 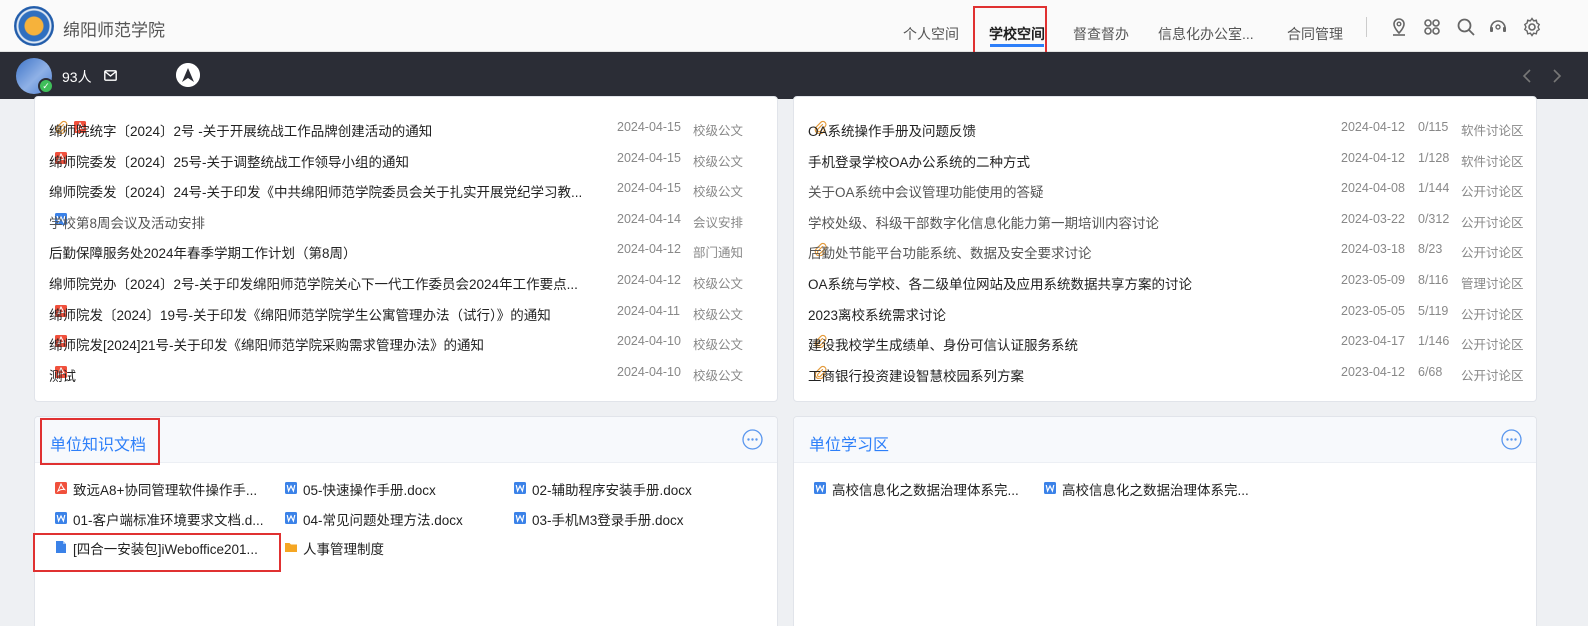 What do you see at coordinates (1430, 249) in the screenshot?
I see `reply-count: 8/23` at bounding box center [1430, 249].